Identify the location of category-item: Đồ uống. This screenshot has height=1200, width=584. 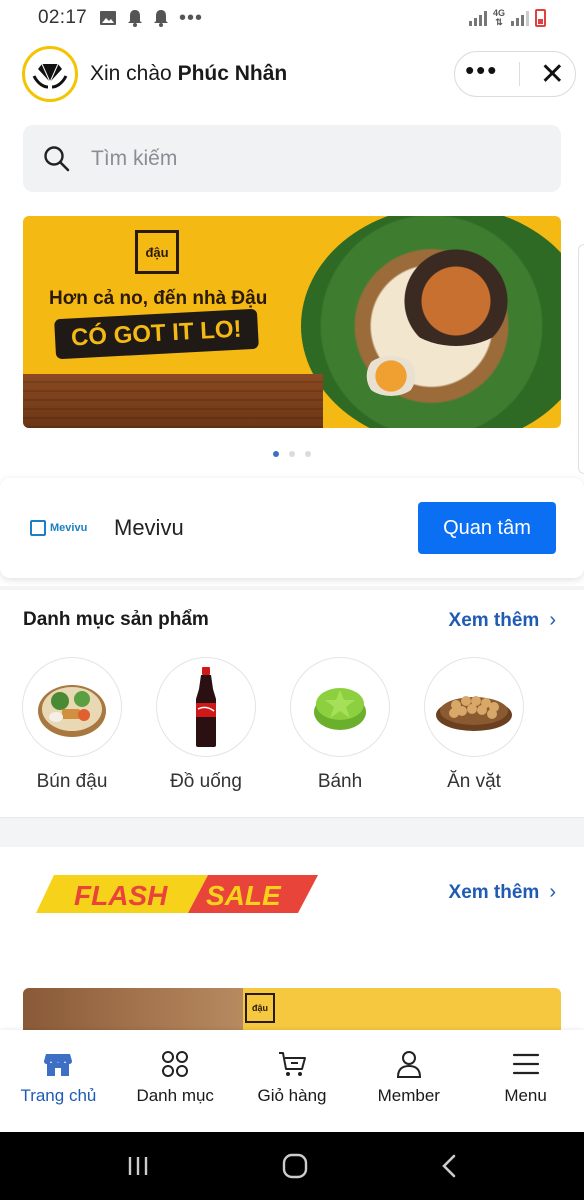
(206, 725).